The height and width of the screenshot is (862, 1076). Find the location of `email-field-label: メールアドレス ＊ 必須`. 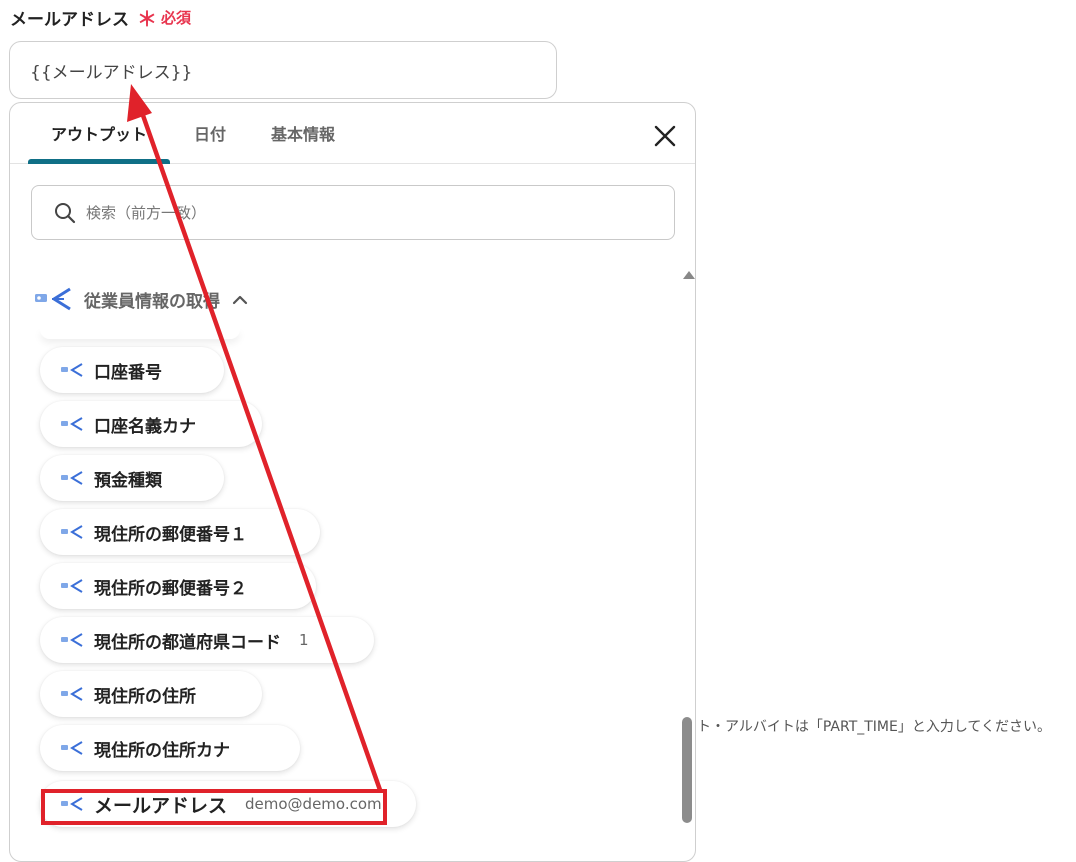

email-field-label: メールアドレス ＊ 必須 is located at coordinates (101, 17).